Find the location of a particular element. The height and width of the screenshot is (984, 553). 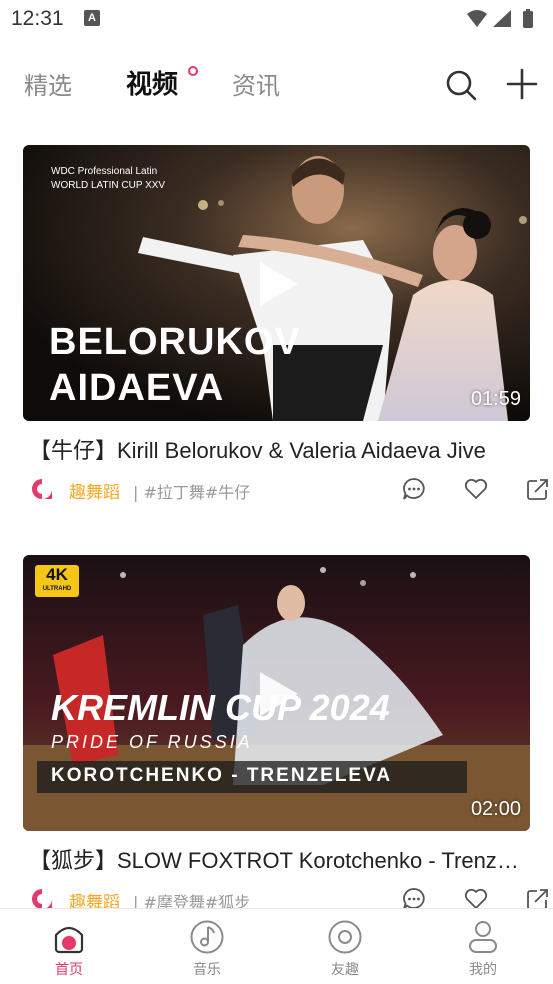

bottom-nav-label: 首页 is located at coordinates (69, 970).